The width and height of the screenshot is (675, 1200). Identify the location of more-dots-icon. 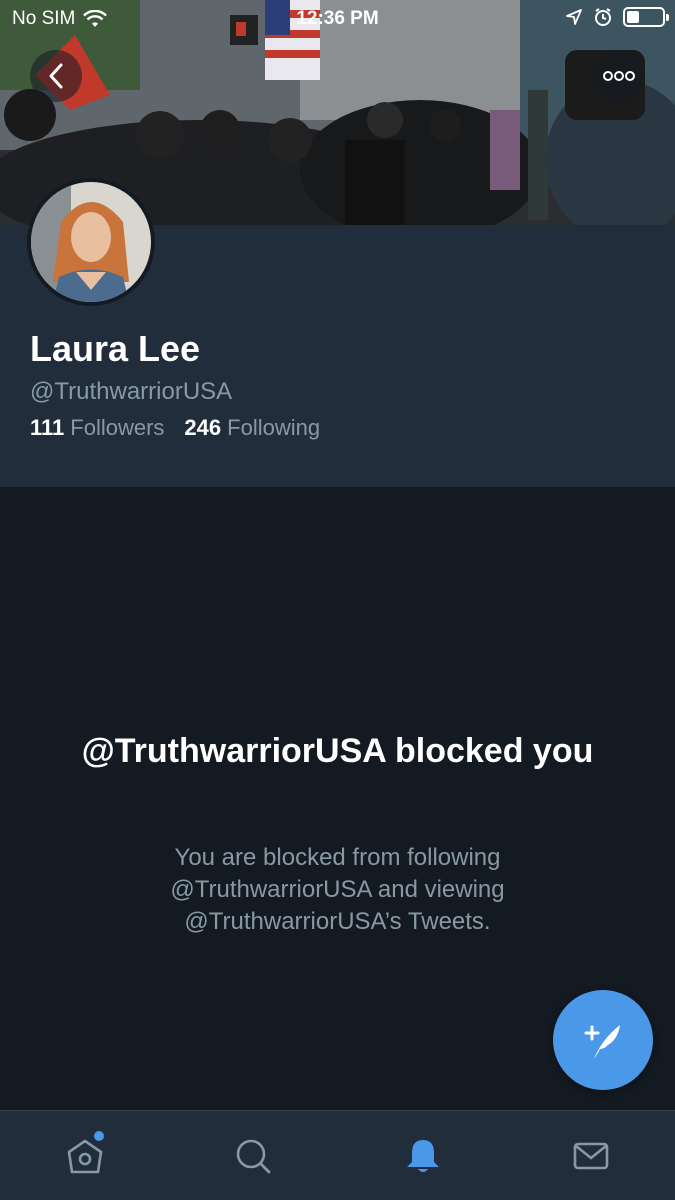
(619, 76).